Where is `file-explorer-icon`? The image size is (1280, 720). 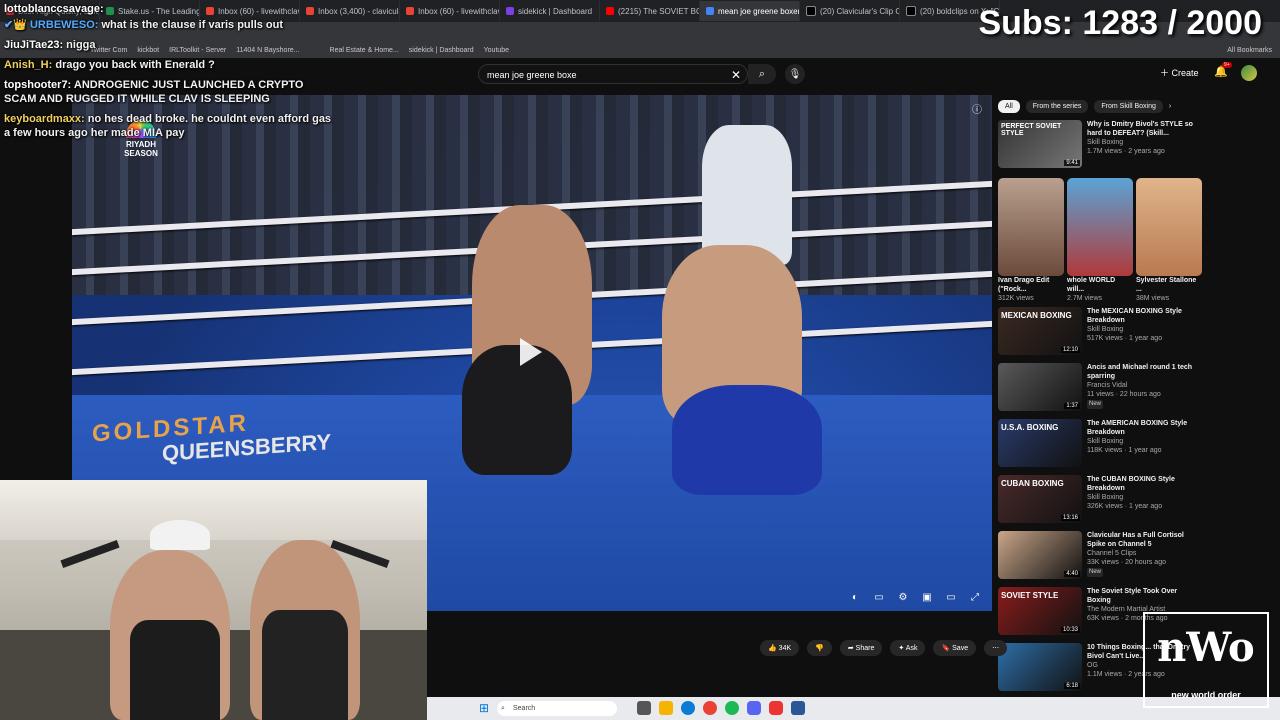
file-explorer-icon is located at coordinates (666, 708).